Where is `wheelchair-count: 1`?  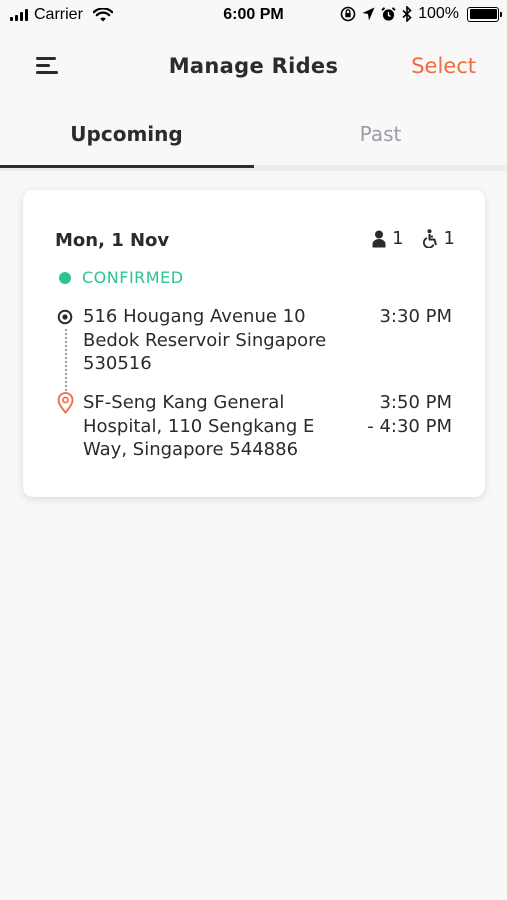
wheelchair-count: 1 is located at coordinates (449, 238).